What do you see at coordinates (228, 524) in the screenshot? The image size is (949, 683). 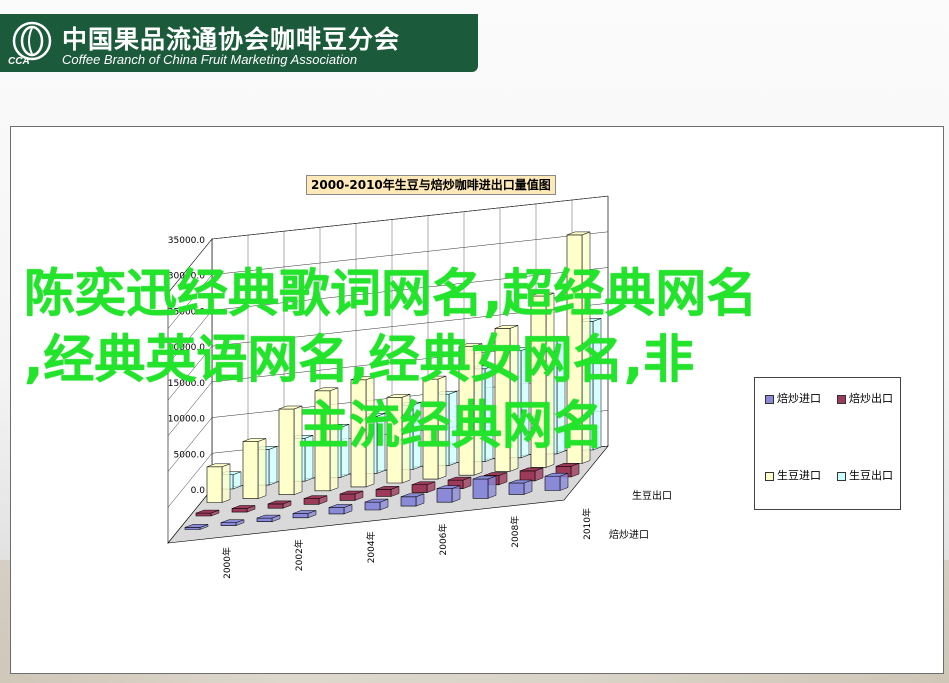 I see `bar-焙炒进口-2001年` at bounding box center [228, 524].